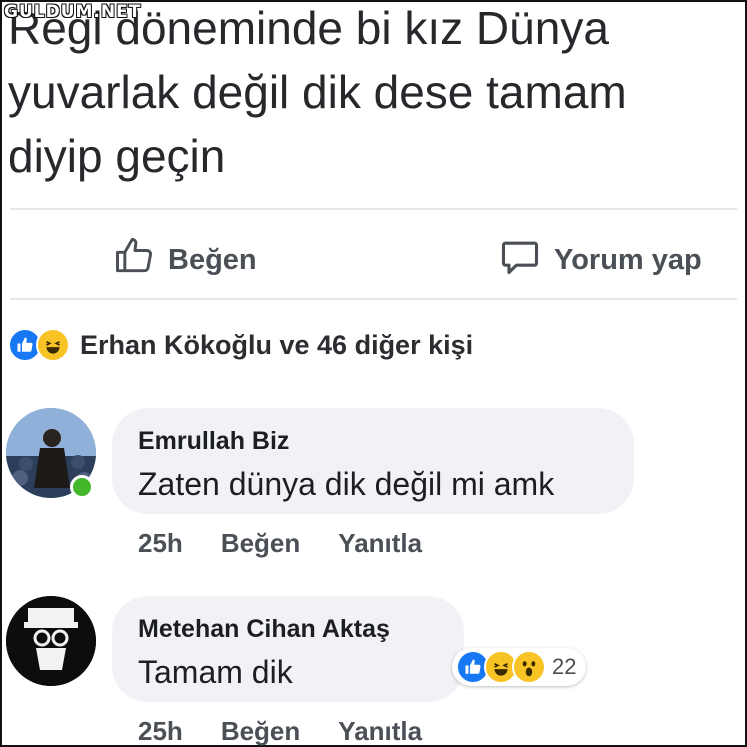 The image size is (747, 747). I want to click on comment-author: Metehan Cihan Aktaş, so click(264, 629).